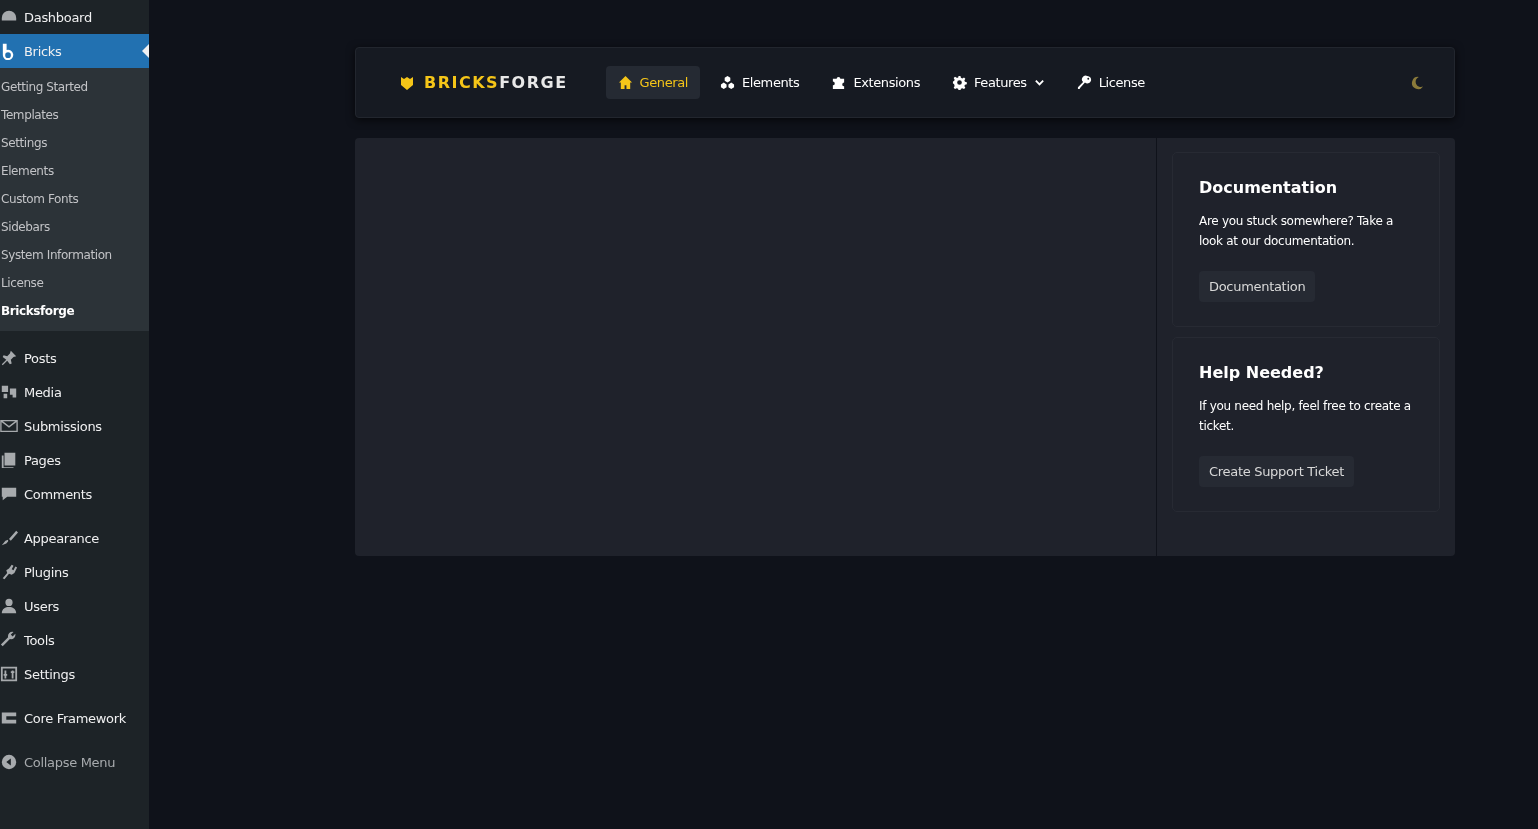 The height and width of the screenshot is (829, 1538). What do you see at coordinates (760, 82) in the screenshot?
I see `nav-tab: Elements` at bounding box center [760, 82].